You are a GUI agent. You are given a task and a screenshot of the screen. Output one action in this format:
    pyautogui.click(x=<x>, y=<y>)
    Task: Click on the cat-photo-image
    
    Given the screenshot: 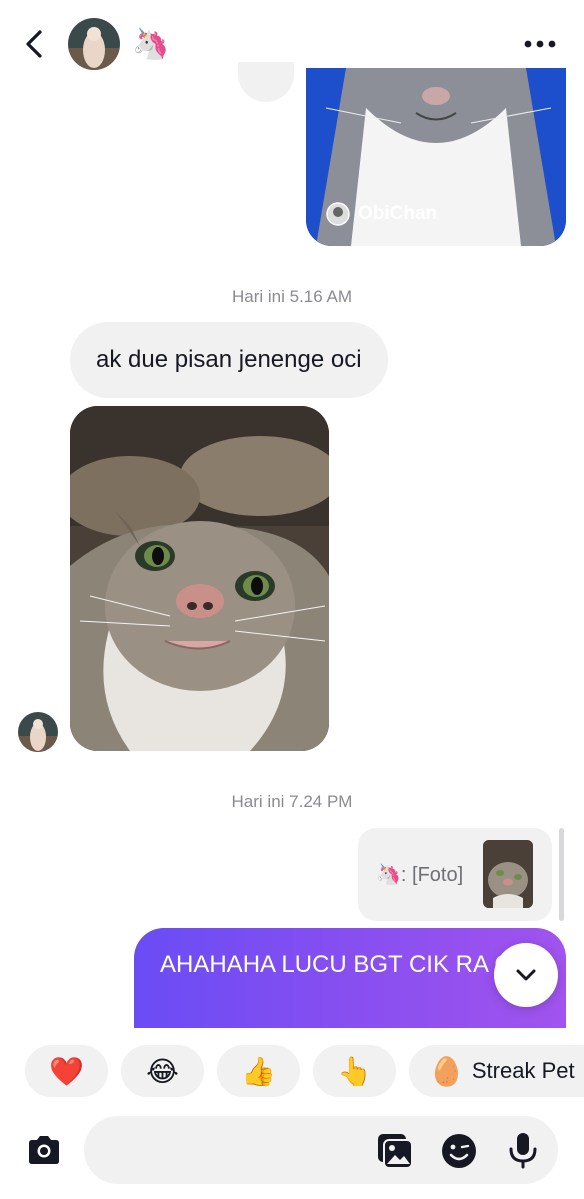 What is the action you would take?
    pyautogui.click(x=199, y=578)
    